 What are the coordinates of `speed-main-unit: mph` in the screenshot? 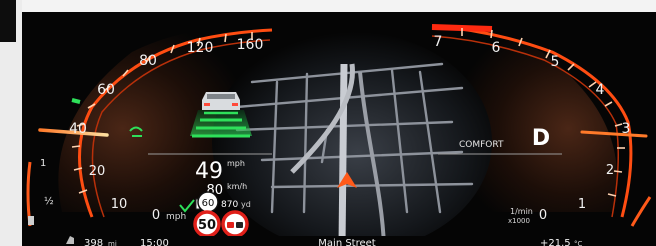 It's located at (236, 163).